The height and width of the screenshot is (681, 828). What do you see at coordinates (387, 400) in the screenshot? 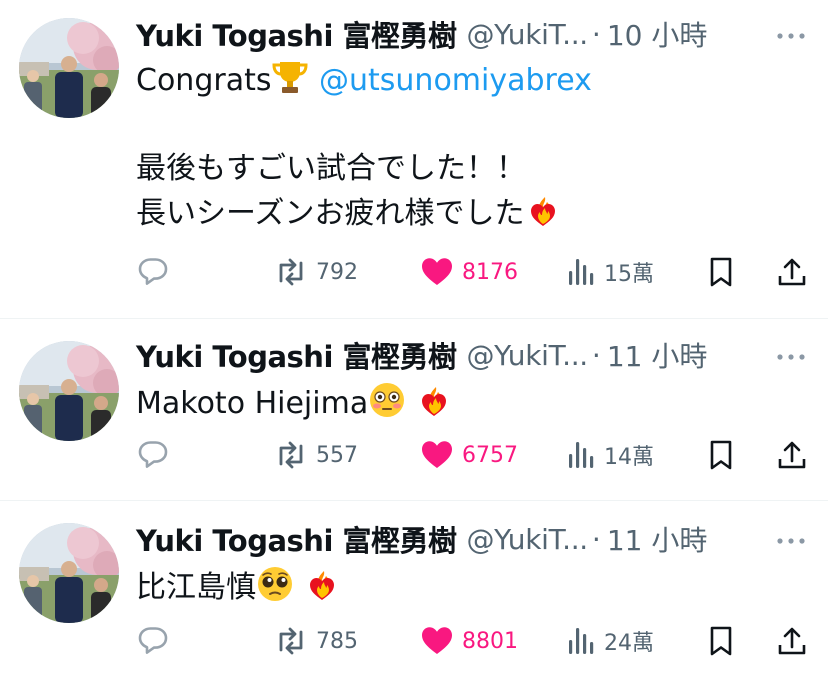
I see `flushed-face-emoji` at bounding box center [387, 400].